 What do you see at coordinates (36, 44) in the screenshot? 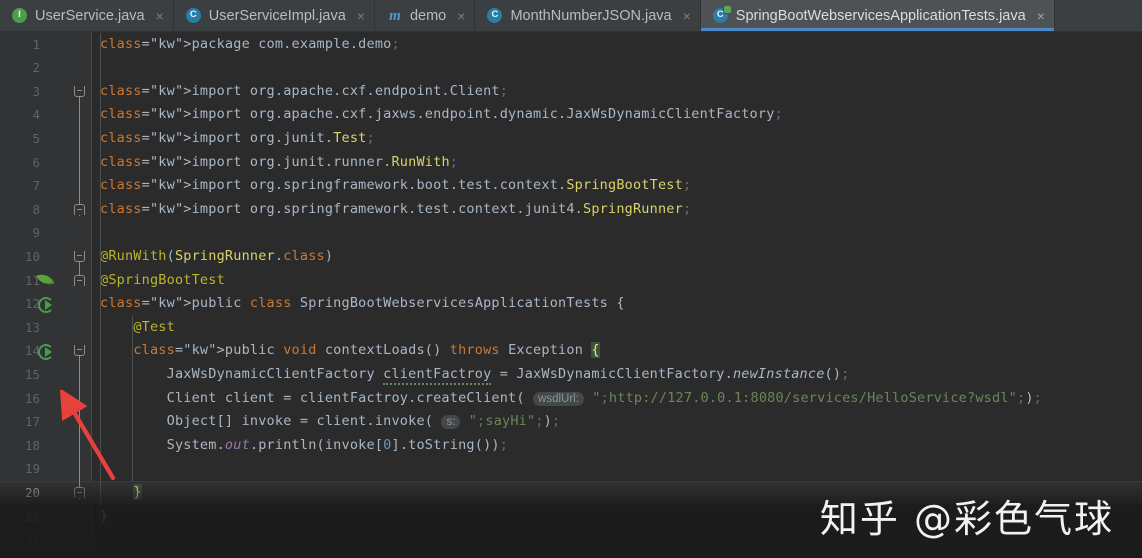
I see `line-number: 1` at bounding box center [36, 44].